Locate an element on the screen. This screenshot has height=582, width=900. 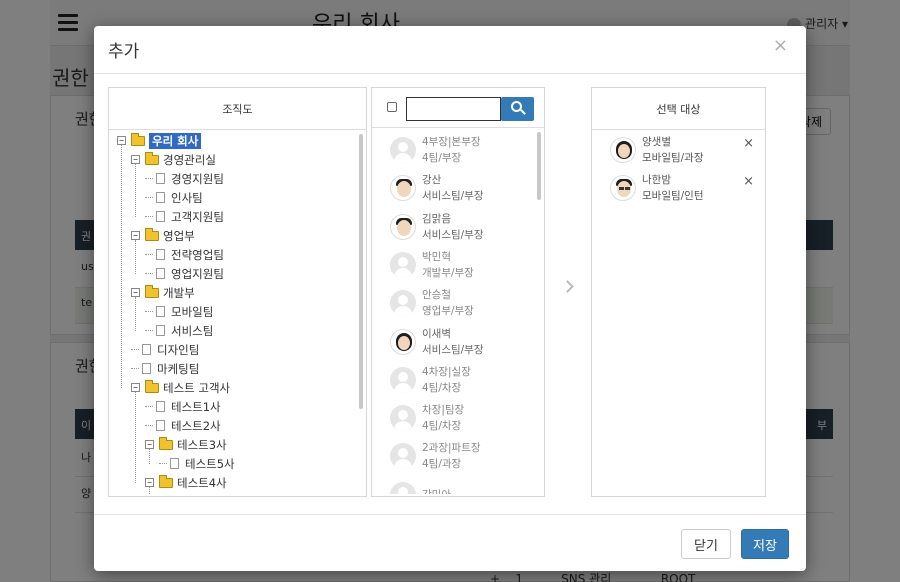
search-button is located at coordinates (517, 109).